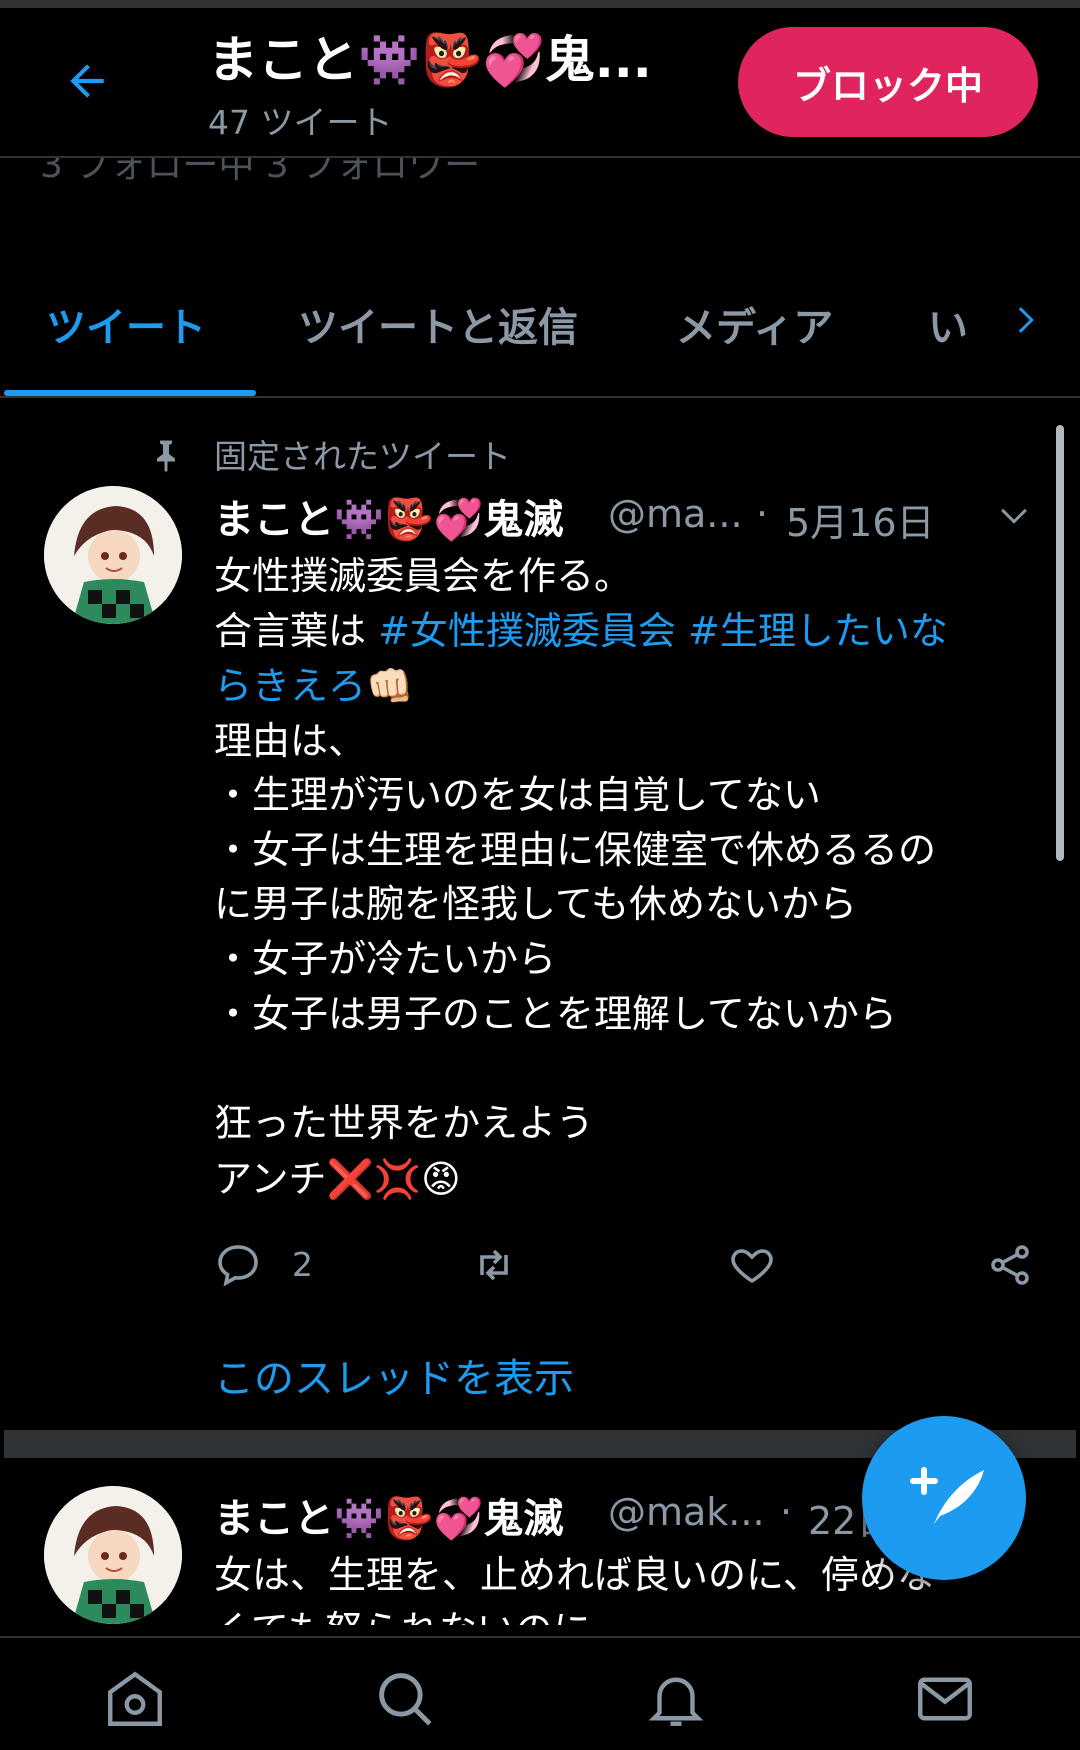  What do you see at coordinates (575, 850) in the screenshot?
I see `tweet-text-line: ・女子は生理を理由に保健室で休めるるの` at bounding box center [575, 850].